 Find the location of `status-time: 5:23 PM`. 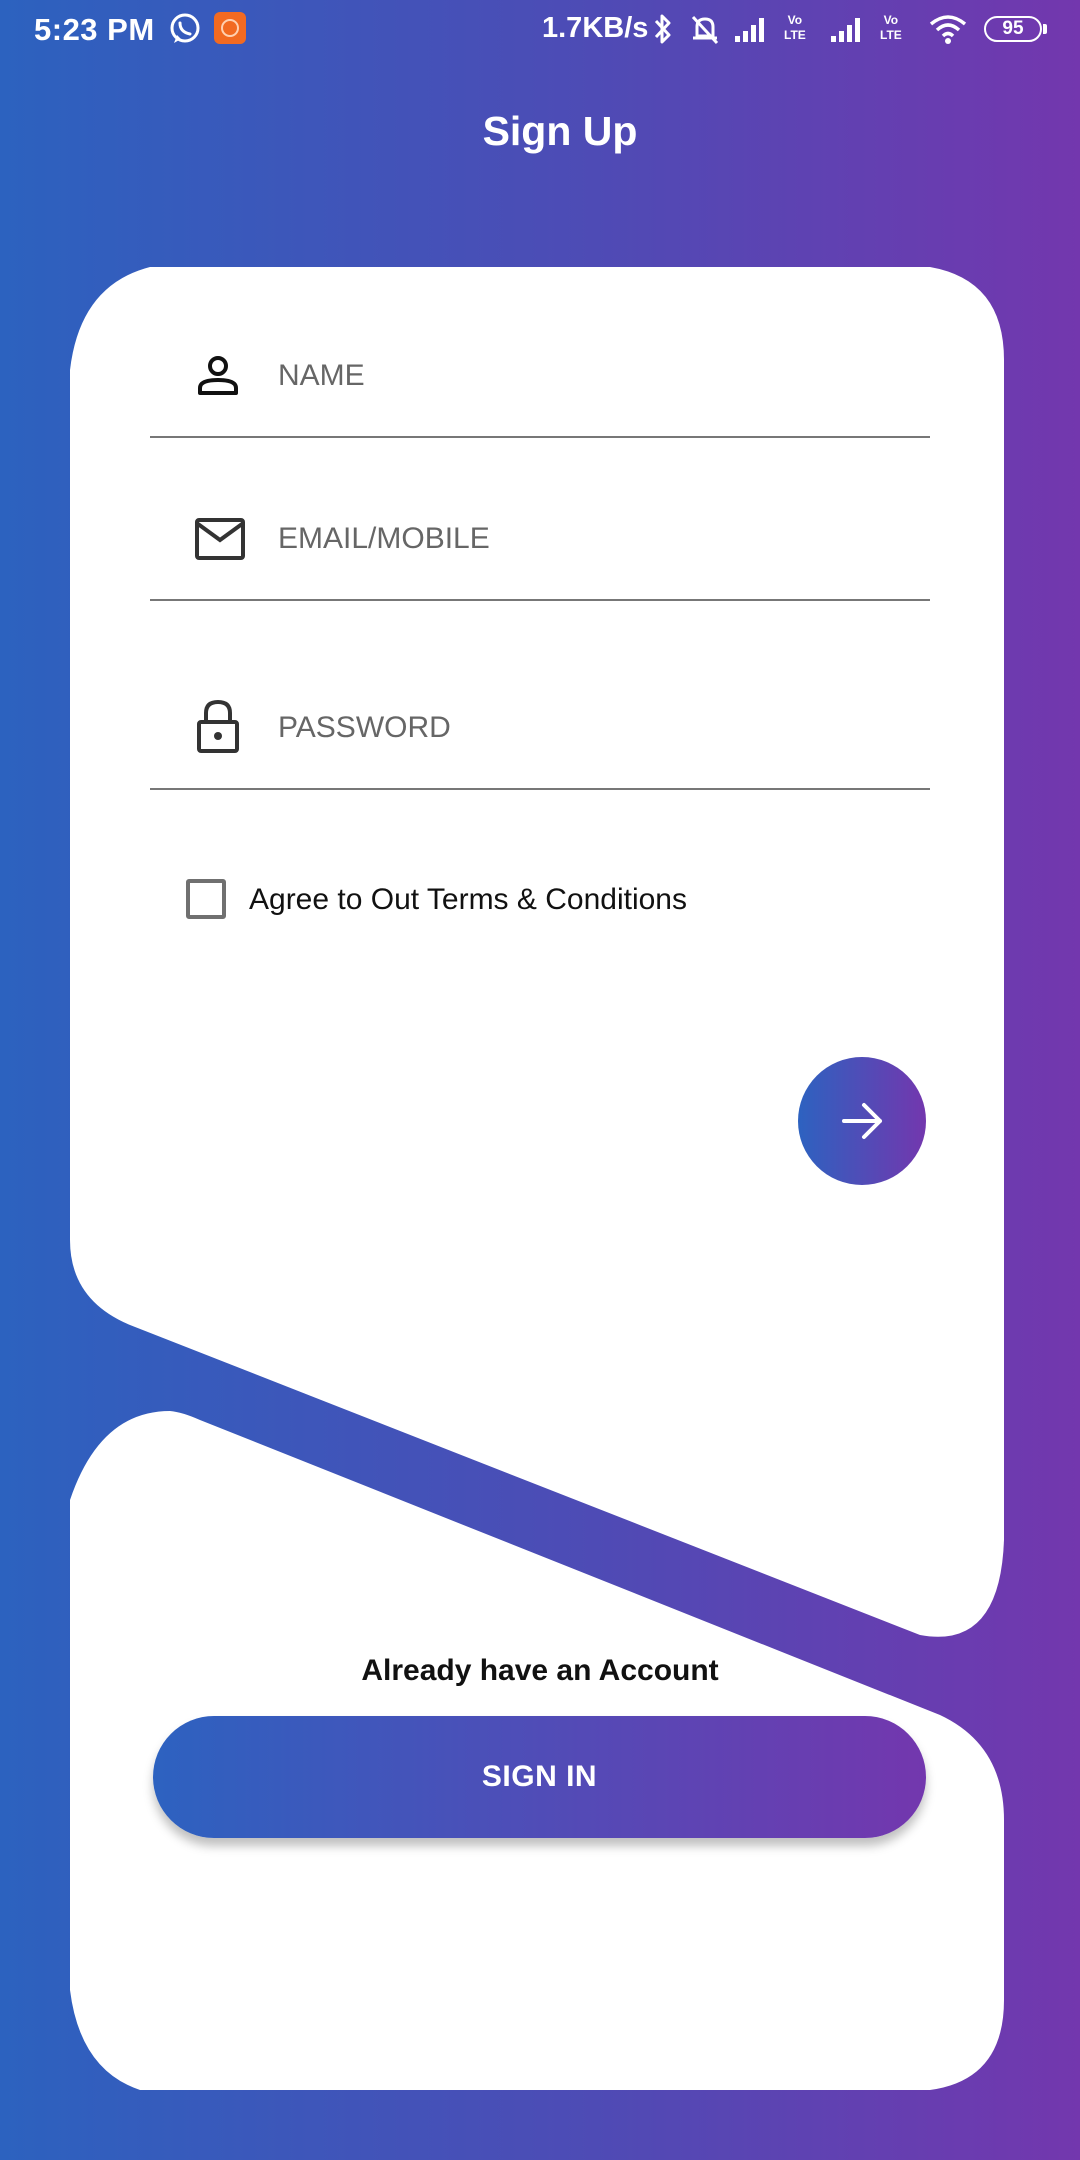

status-time: 5:23 PM is located at coordinates (94, 29).